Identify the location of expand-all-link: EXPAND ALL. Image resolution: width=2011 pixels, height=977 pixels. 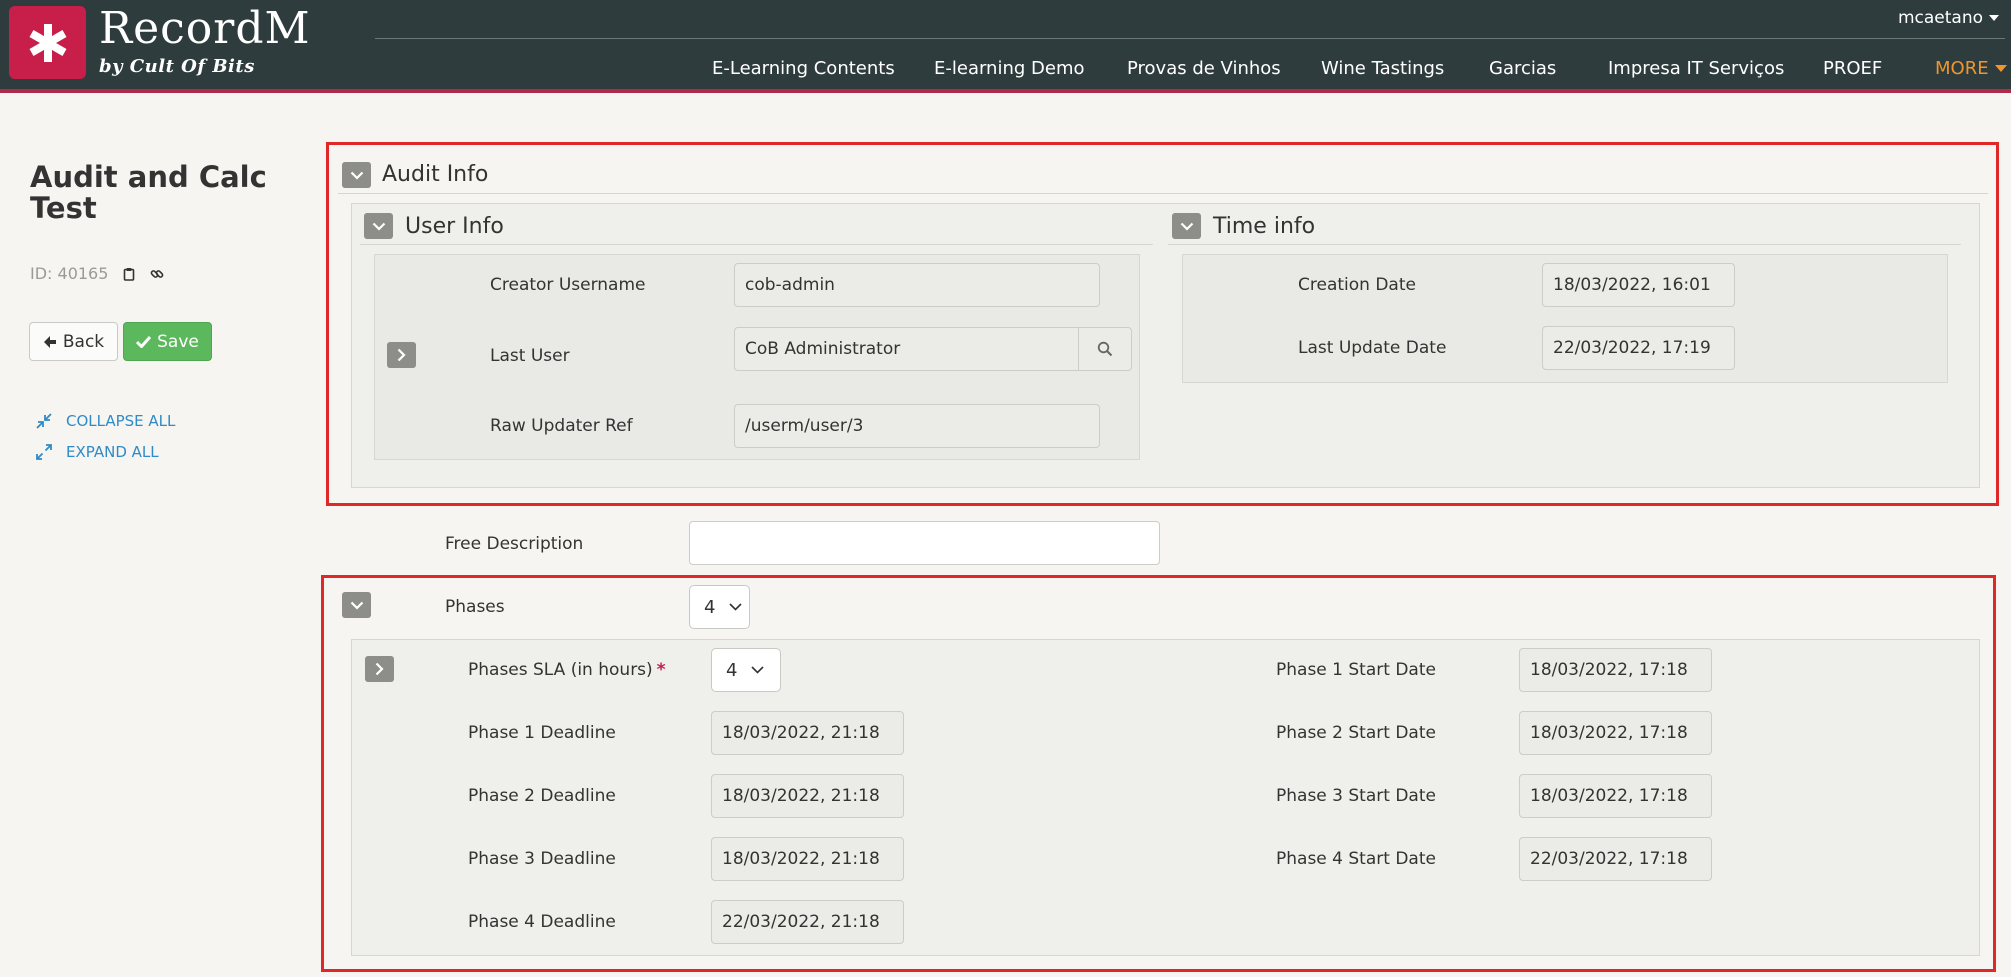
(97, 452).